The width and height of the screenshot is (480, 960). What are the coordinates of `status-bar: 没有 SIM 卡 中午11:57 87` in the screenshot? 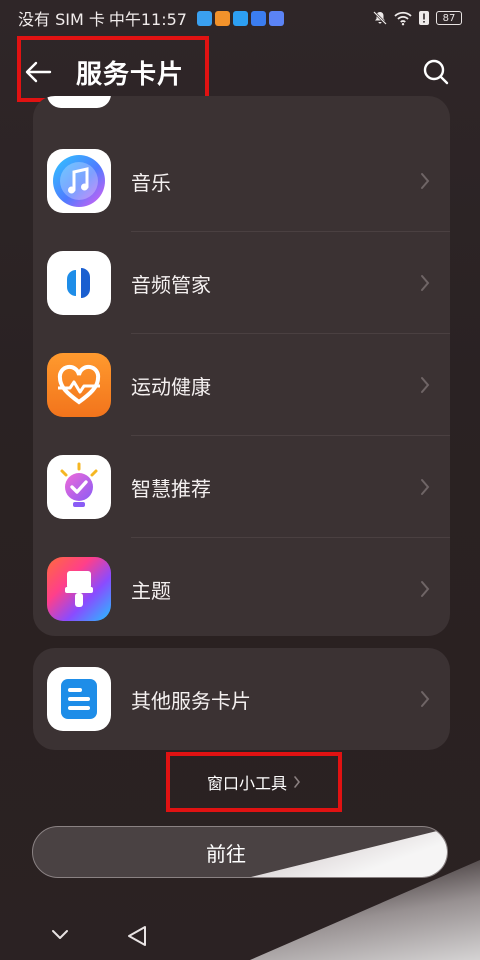 It's located at (240, 18).